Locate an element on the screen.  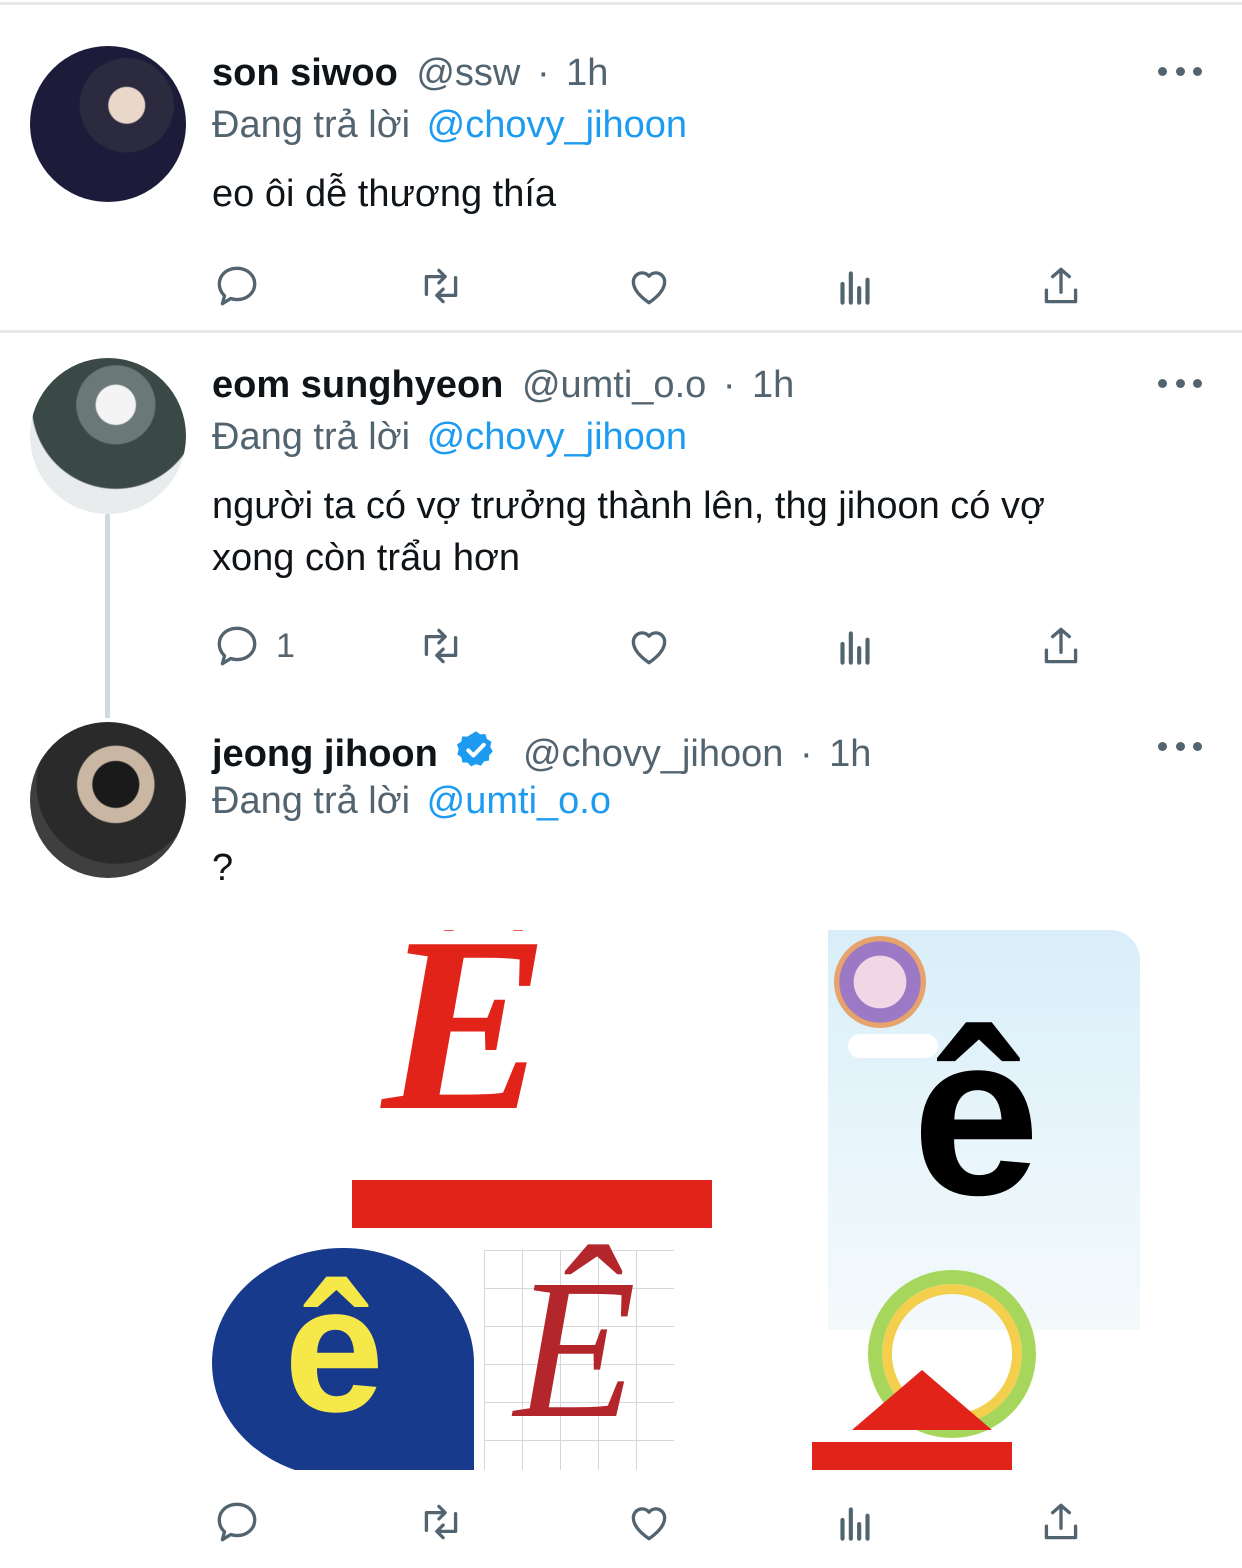
sky-letter-tile: ê is located at coordinates (984, 1184).